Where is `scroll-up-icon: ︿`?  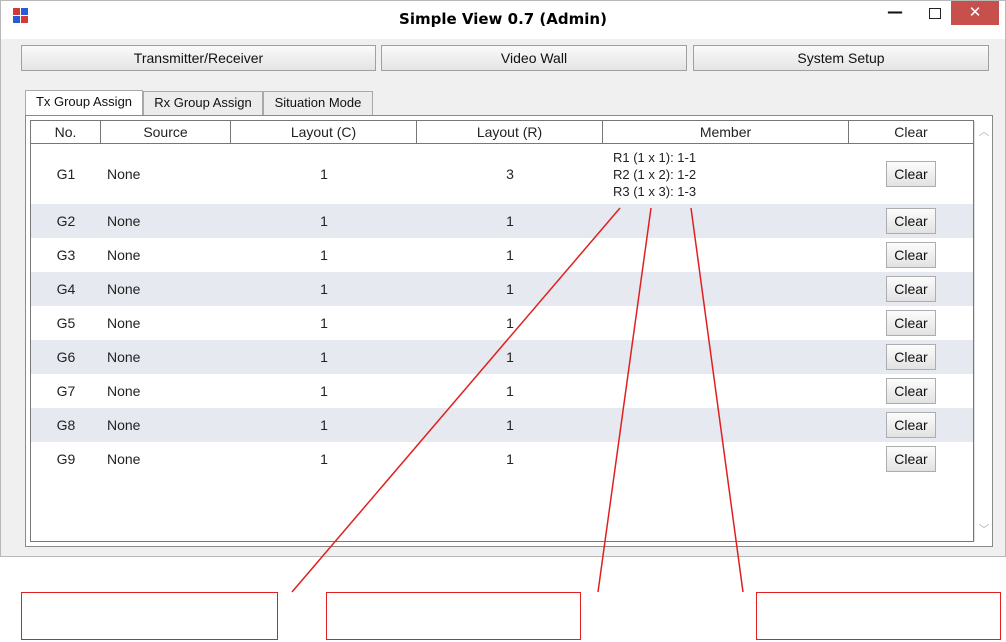 scroll-up-icon: ︿ is located at coordinates (984, 132).